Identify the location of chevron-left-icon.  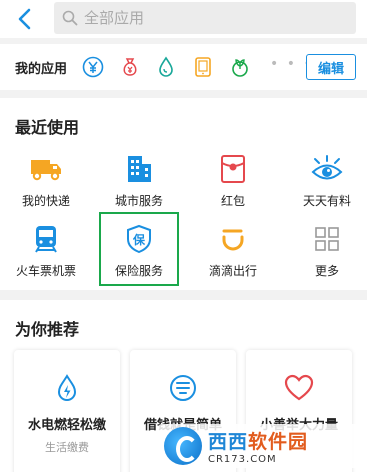
(24, 19).